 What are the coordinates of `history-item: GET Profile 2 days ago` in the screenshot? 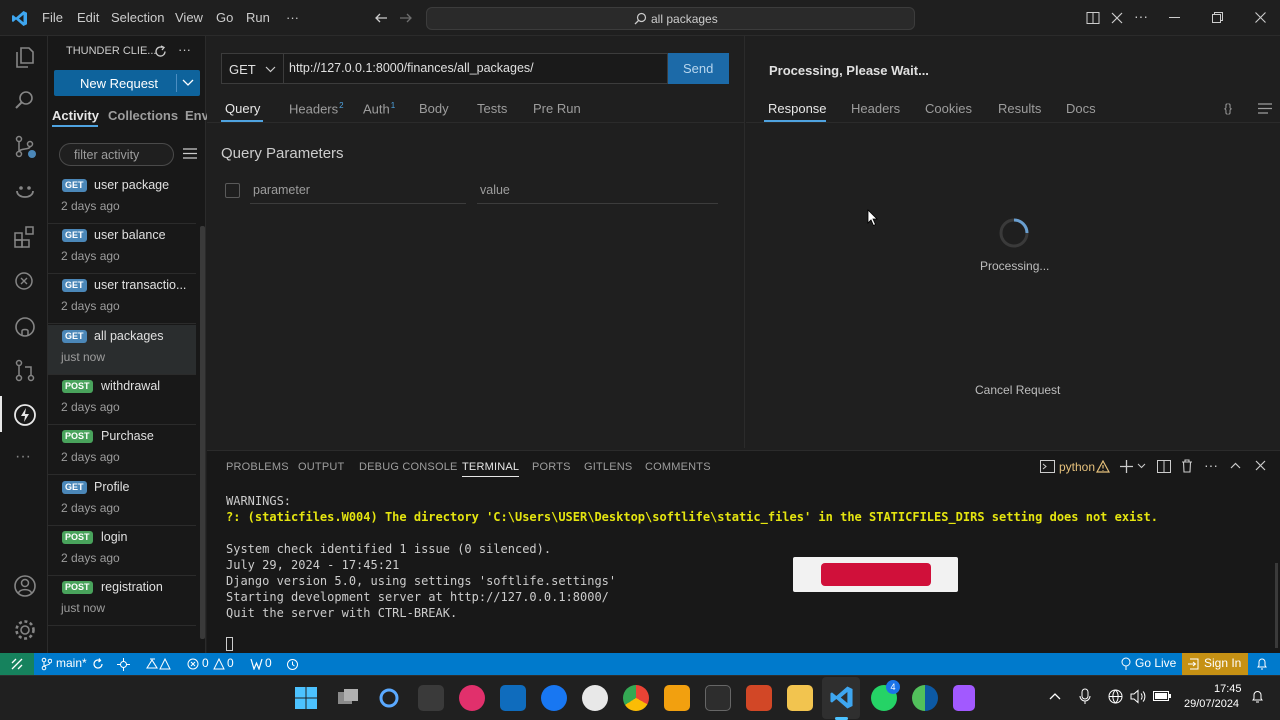 It's located at (122, 501).